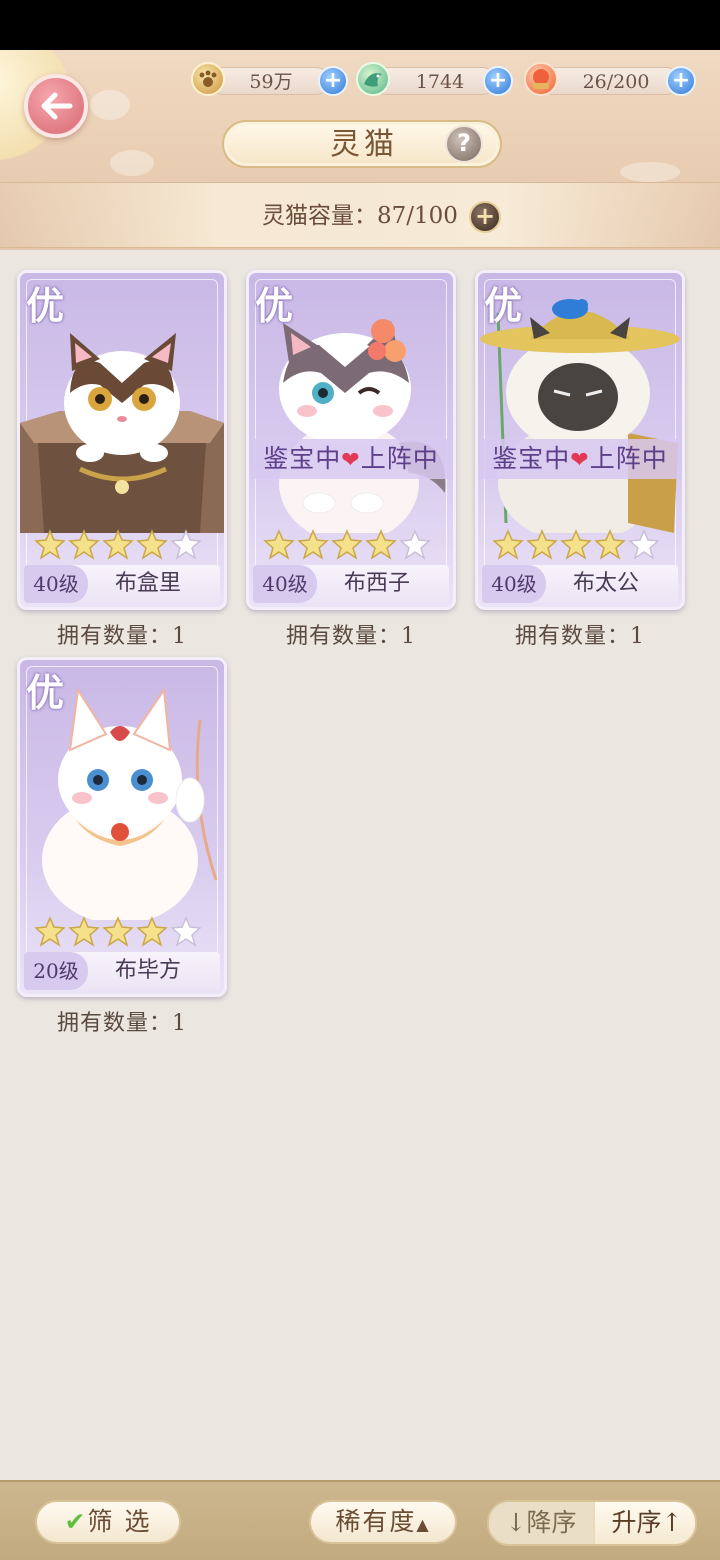 This screenshot has width=720, height=1560. Describe the element at coordinates (485, 217) in the screenshot. I see `expand-capacity-button: +` at that location.